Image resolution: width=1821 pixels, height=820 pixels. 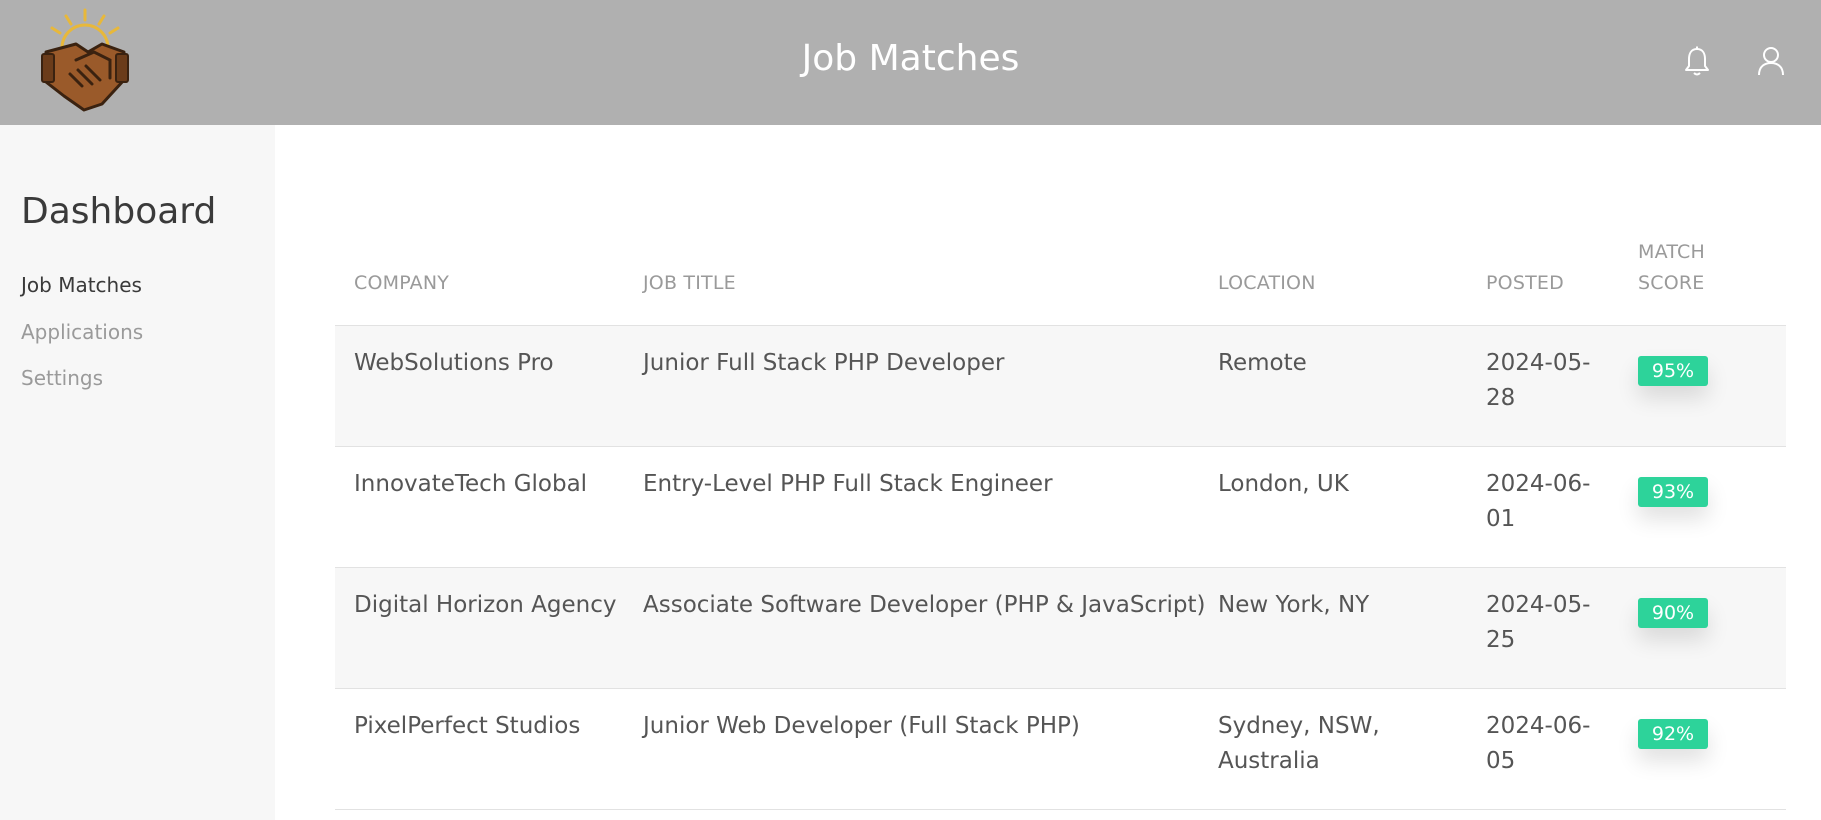 I want to click on cell-company: WebSolutions Pro, so click(x=454, y=363).